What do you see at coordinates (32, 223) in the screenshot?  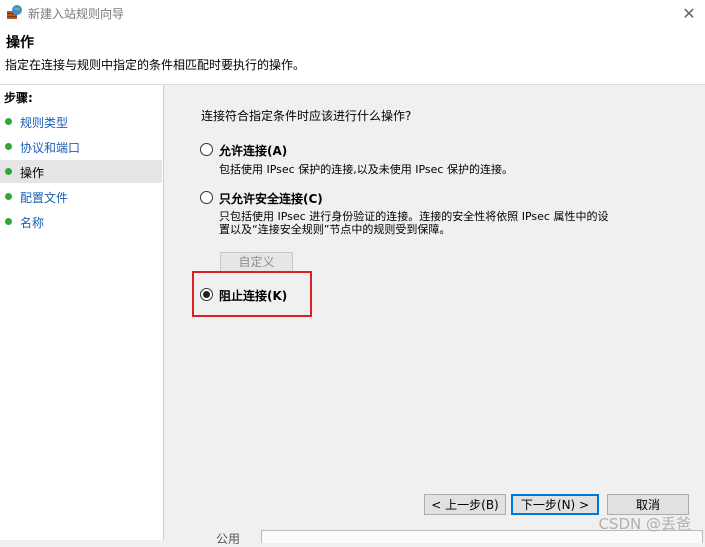 I see `step-label: 名称` at bounding box center [32, 223].